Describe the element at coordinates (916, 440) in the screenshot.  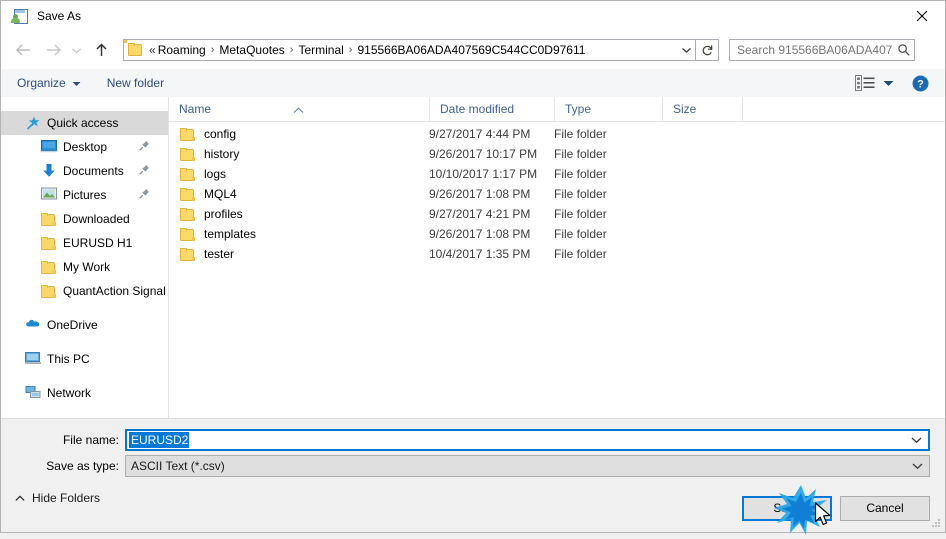
I see `file-name-dropdown-button` at that location.